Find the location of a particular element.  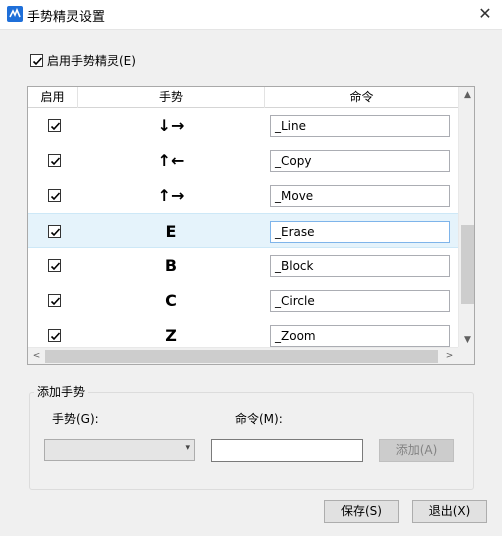

gesture-cell: B is located at coordinates (171, 265).